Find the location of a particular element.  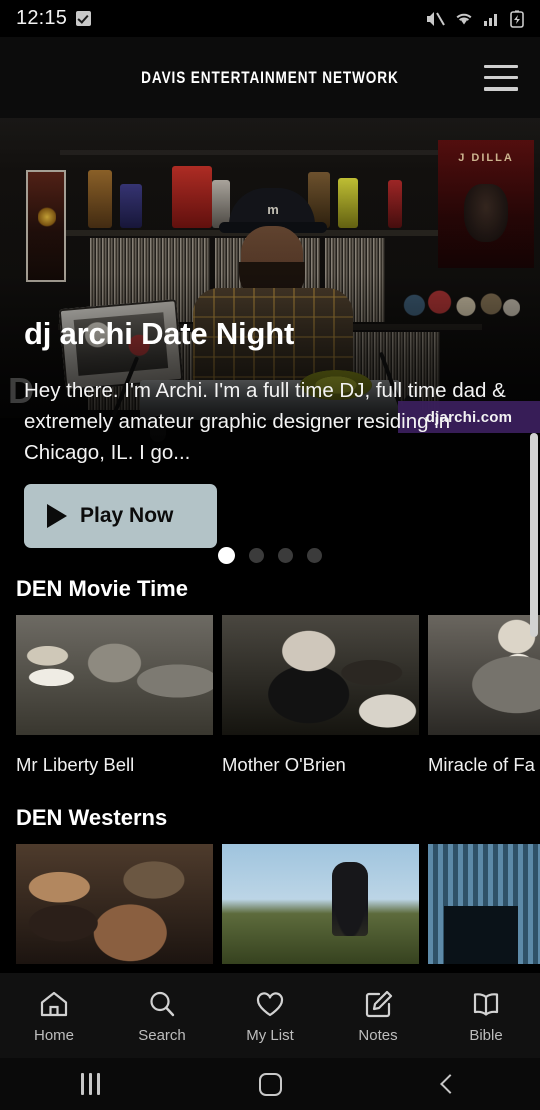

row-den-westerns: DEN Westerns is located at coordinates (270, 884).